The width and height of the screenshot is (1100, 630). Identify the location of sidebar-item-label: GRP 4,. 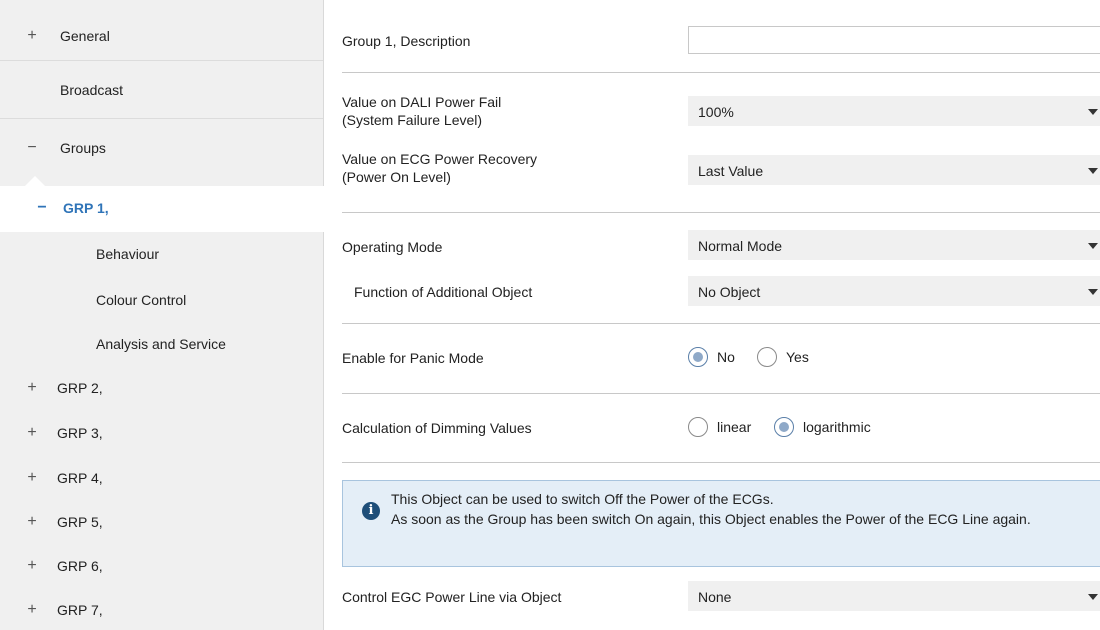
(80, 478).